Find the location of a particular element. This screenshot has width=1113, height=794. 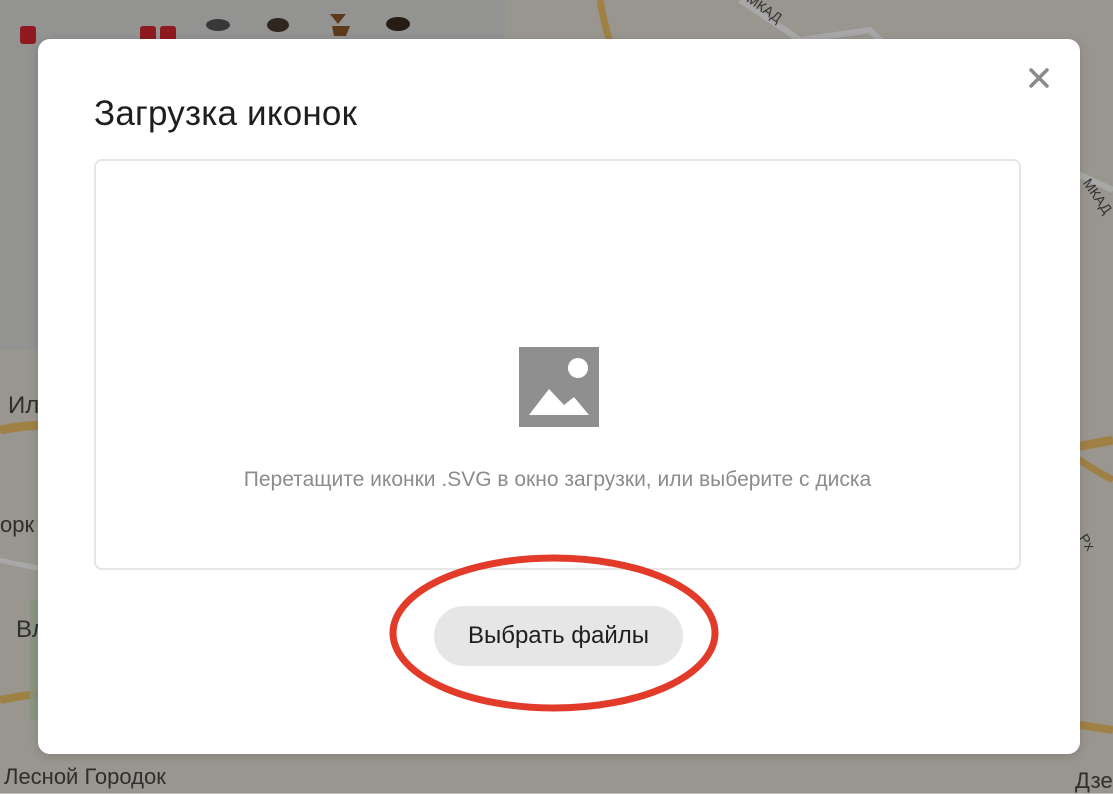

dialog-title: Загрузка иконок is located at coordinates (226, 113).